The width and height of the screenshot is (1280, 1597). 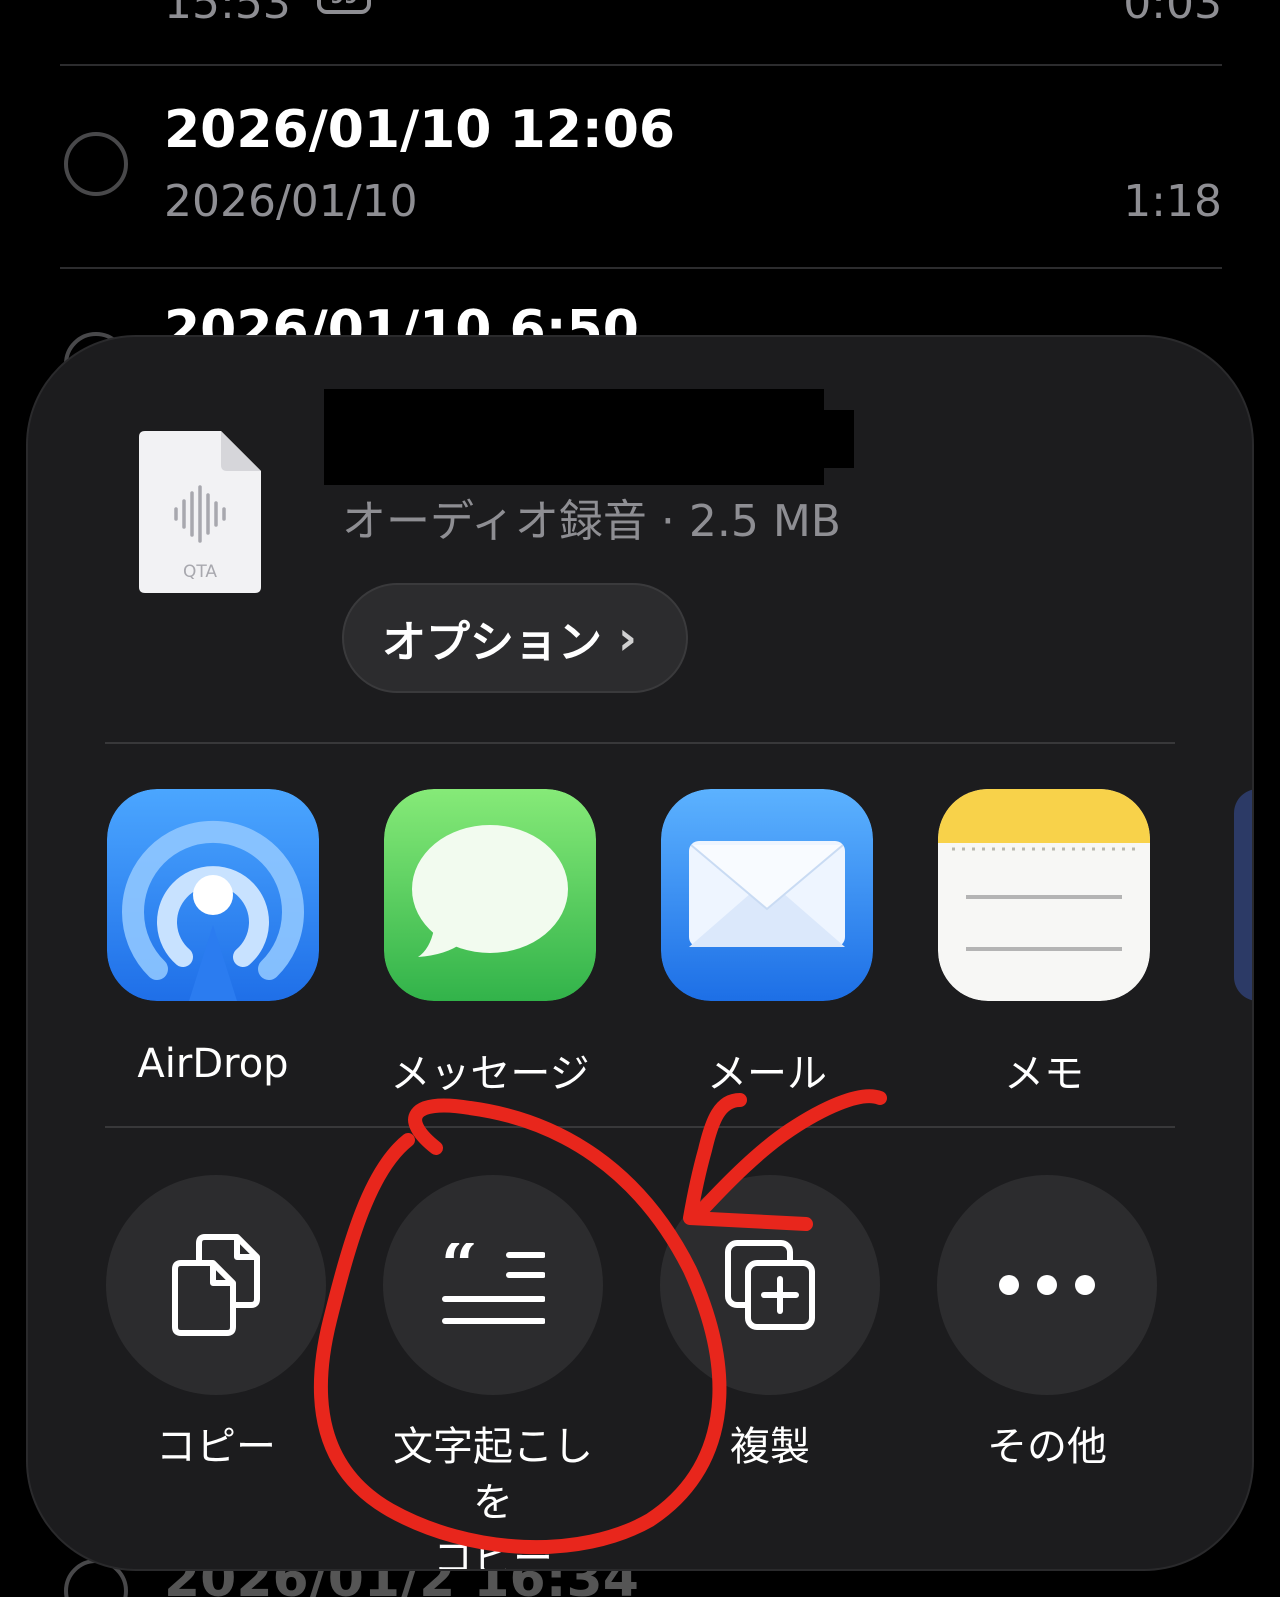 I want to click on action-duplicate: 複製, so click(x=770, y=1325).